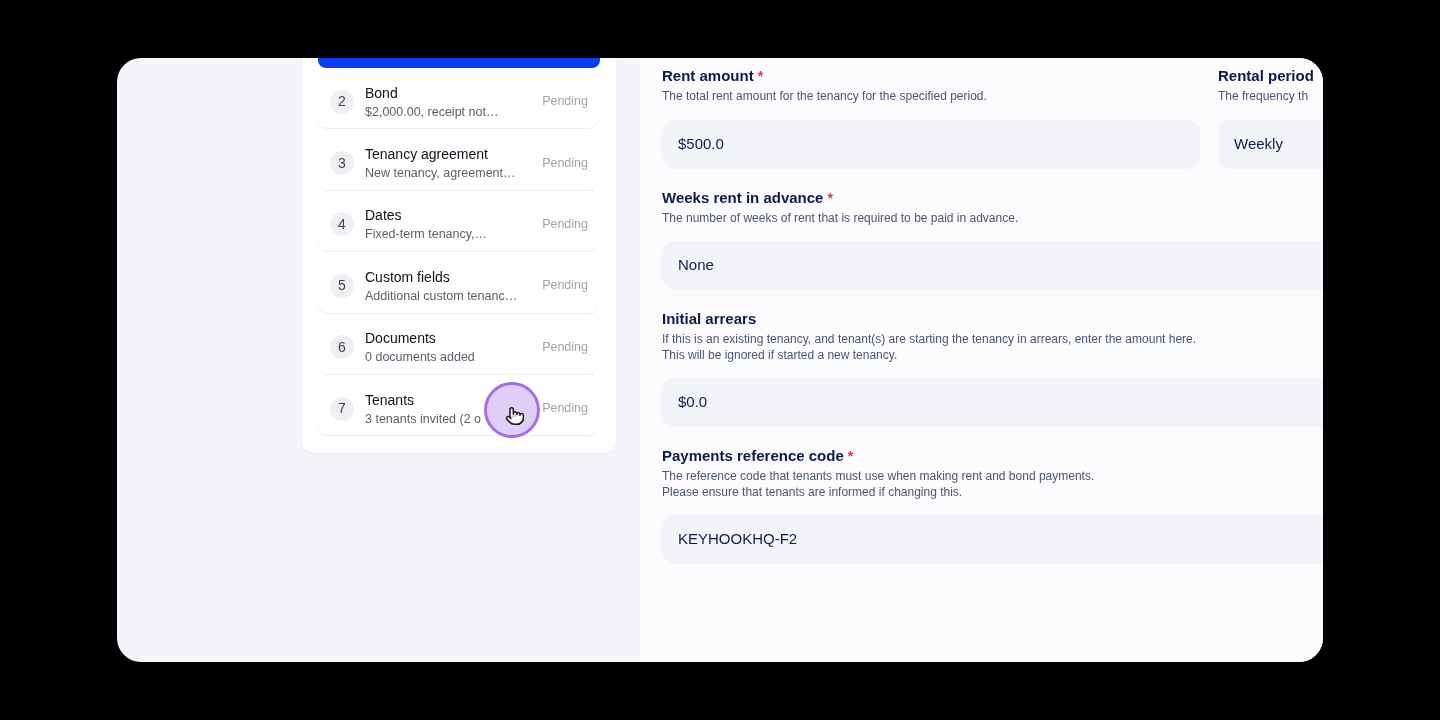  What do you see at coordinates (420, 357) in the screenshot?
I see `step-summary: 0 documents added` at bounding box center [420, 357].